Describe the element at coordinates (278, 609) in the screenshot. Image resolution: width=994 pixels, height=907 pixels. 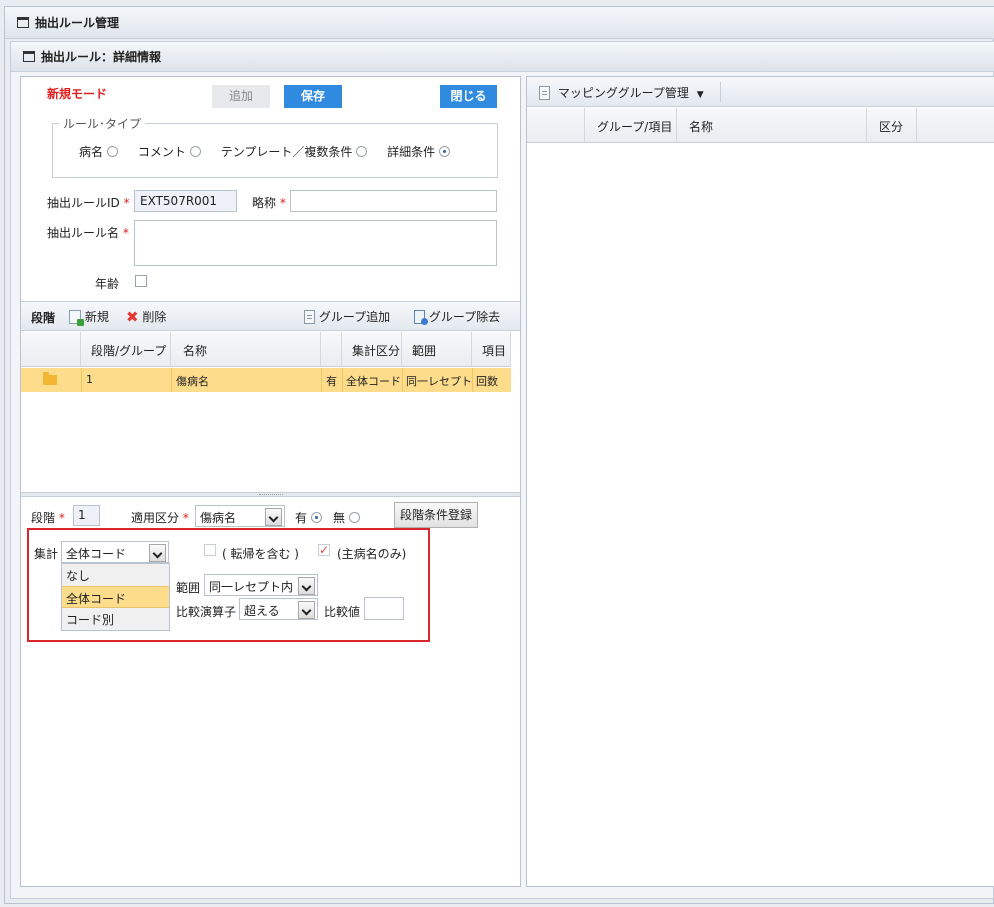
I see `op-select: 超える` at that location.